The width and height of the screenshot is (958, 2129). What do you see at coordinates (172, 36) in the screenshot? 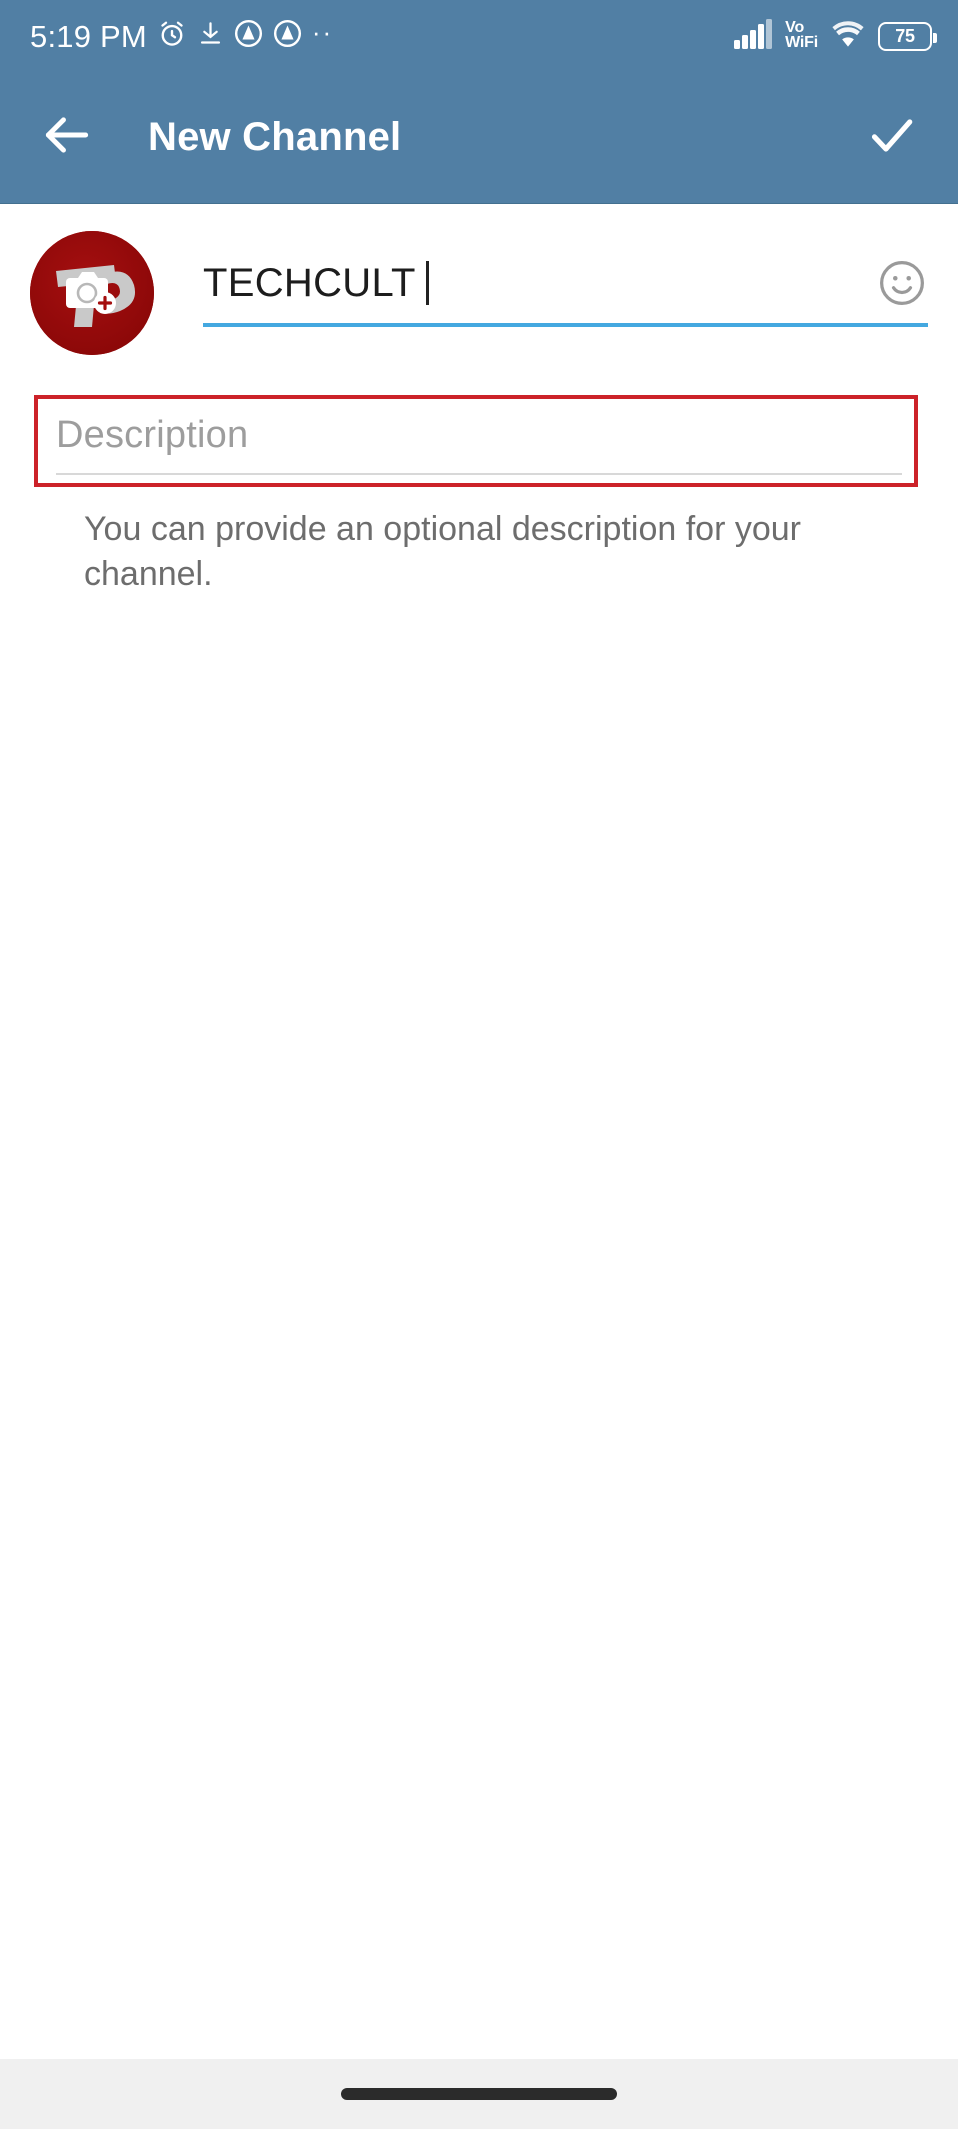
I see `alarm-icon` at bounding box center [172, 36].